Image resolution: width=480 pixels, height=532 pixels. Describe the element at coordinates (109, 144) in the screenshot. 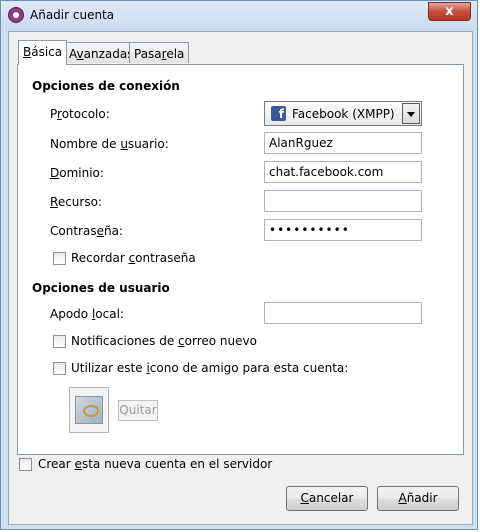

I see `username-label: Nombre de usuario:` at that location.